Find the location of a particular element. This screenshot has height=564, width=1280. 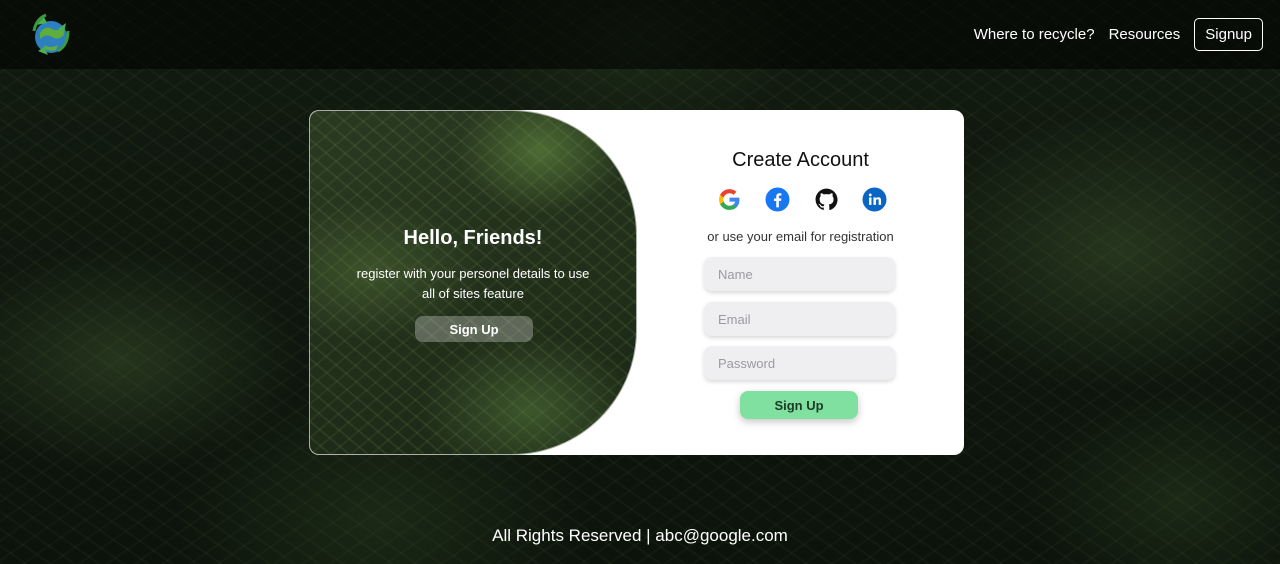

name-field is located at coordinates (799, 274).